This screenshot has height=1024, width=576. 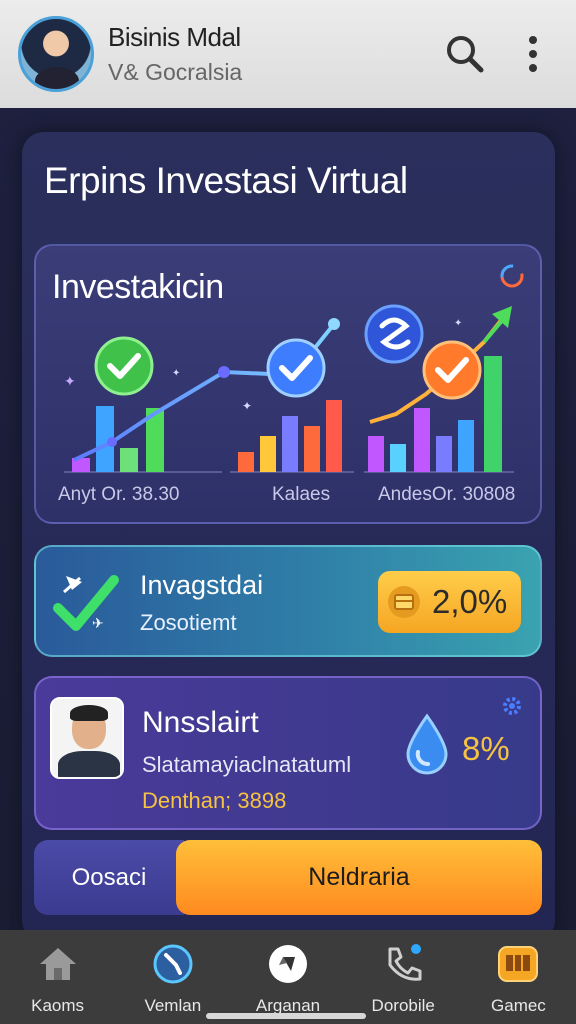 What do you see at coordinates (486, 748) in the screenshot?
I see `profile-percent: 8%` at bounding box center [486, 748].